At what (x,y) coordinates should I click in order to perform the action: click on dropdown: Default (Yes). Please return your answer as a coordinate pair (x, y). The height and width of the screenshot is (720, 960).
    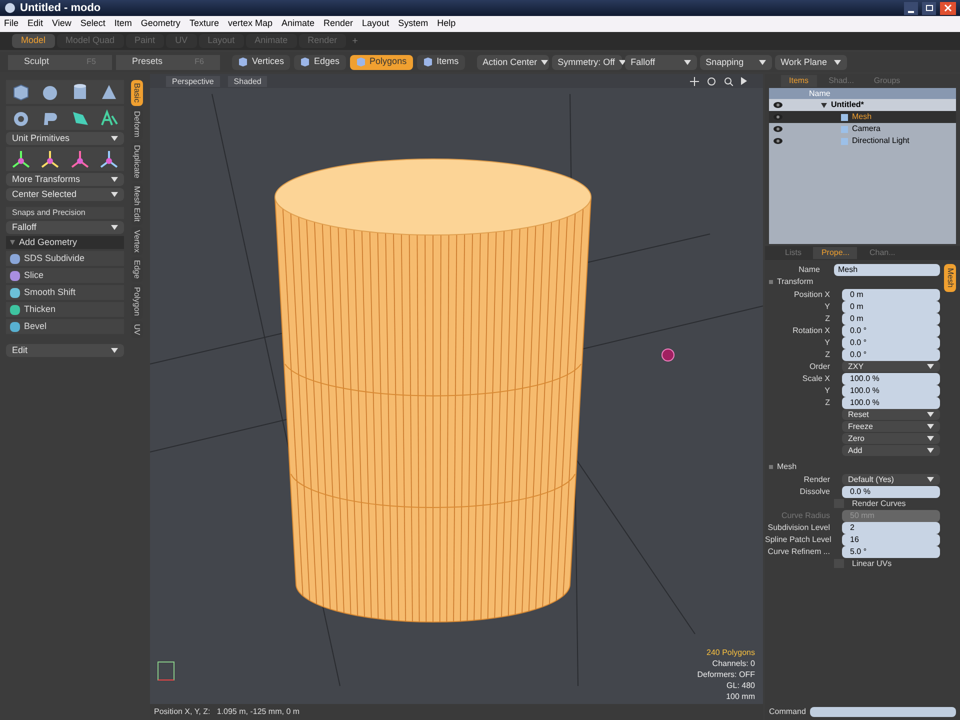
    Looking at the image, I should click on (891, 479).